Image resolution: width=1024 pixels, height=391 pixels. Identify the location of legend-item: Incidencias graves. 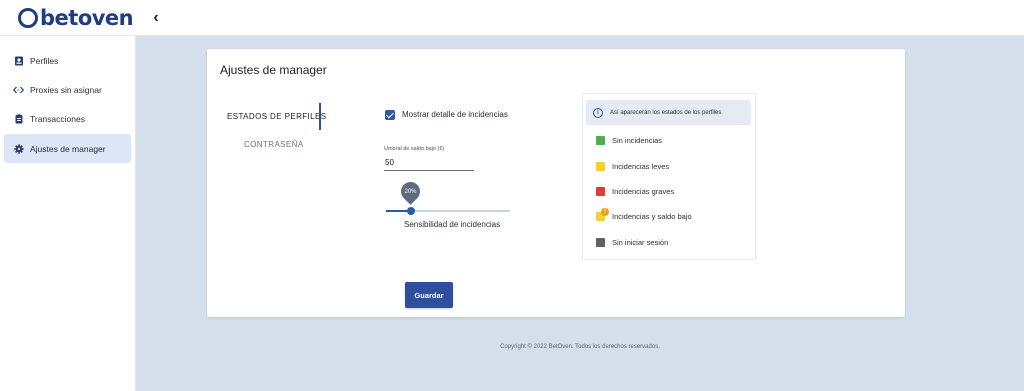
(635, 191).